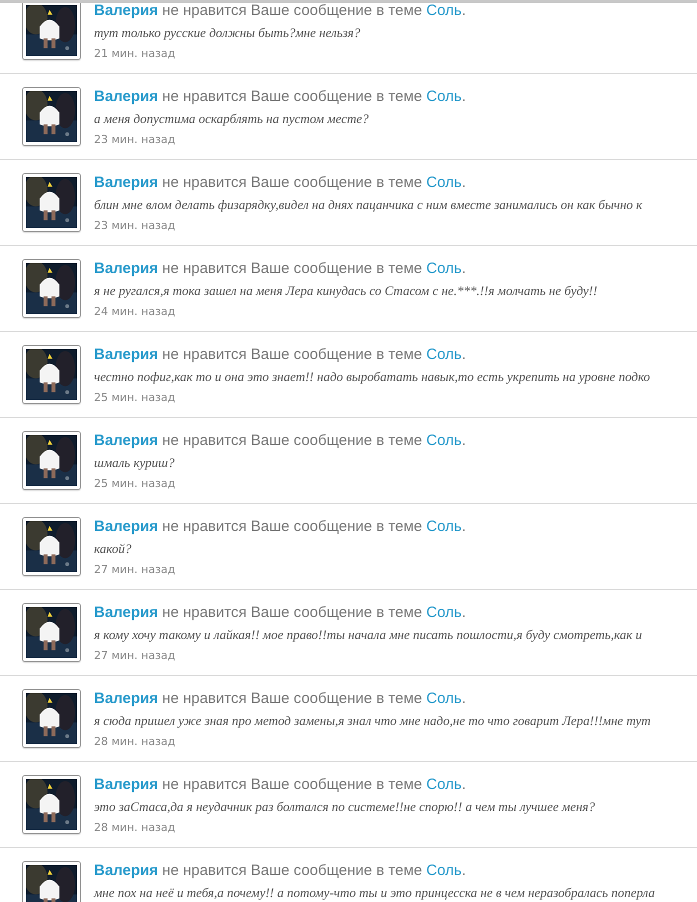  Describe the element at coordinates (372, 377) in the screenshot. I see `message-excerpt: честно пофиг,как то и она это знает!! надо выробатать навык,то есть укрепить на уровне подко` at that location.